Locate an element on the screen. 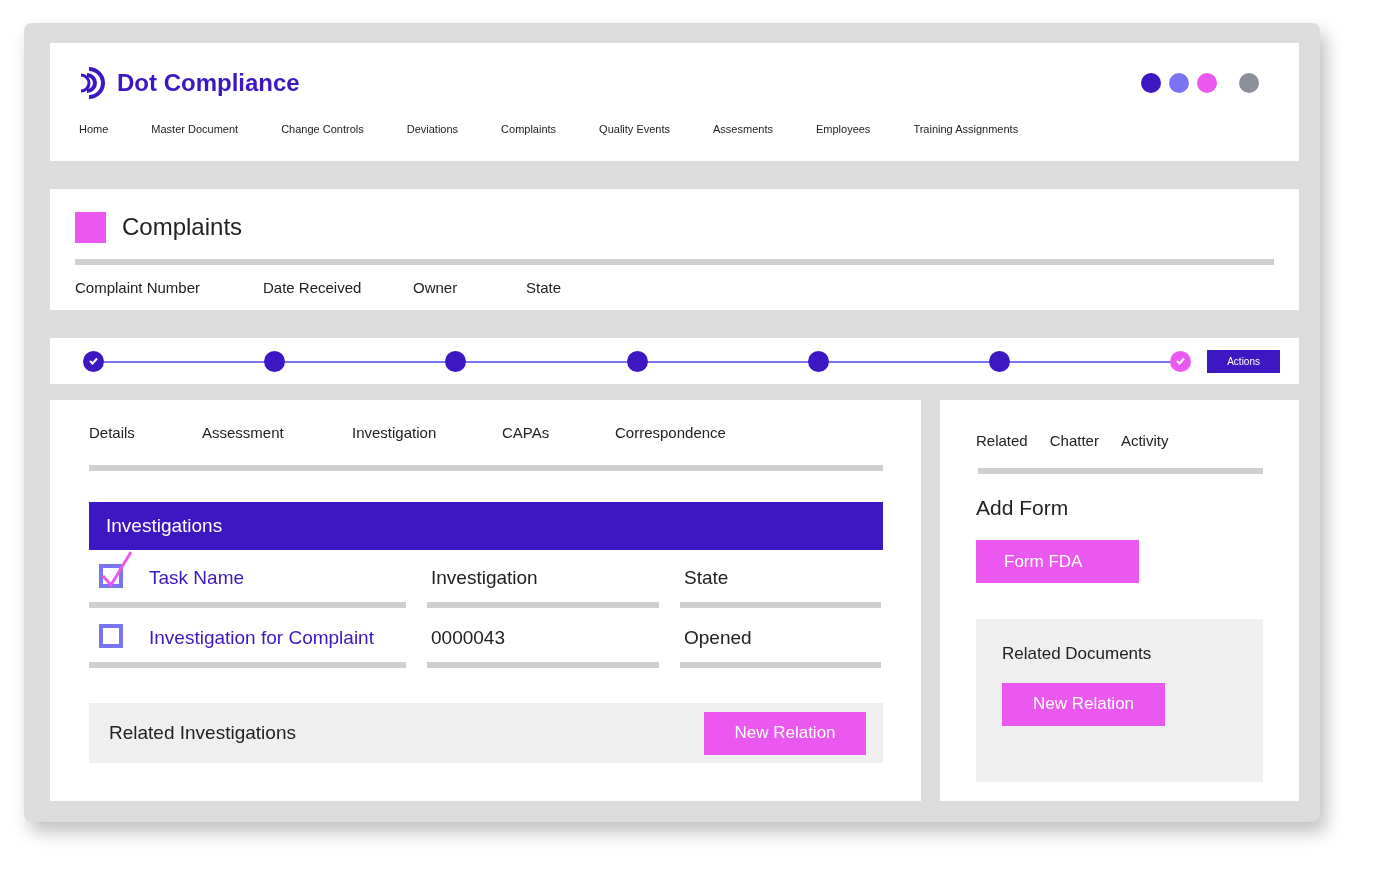 This screenshot has width=1374, height=876. field-label: State is located at coordinates (544, 288).